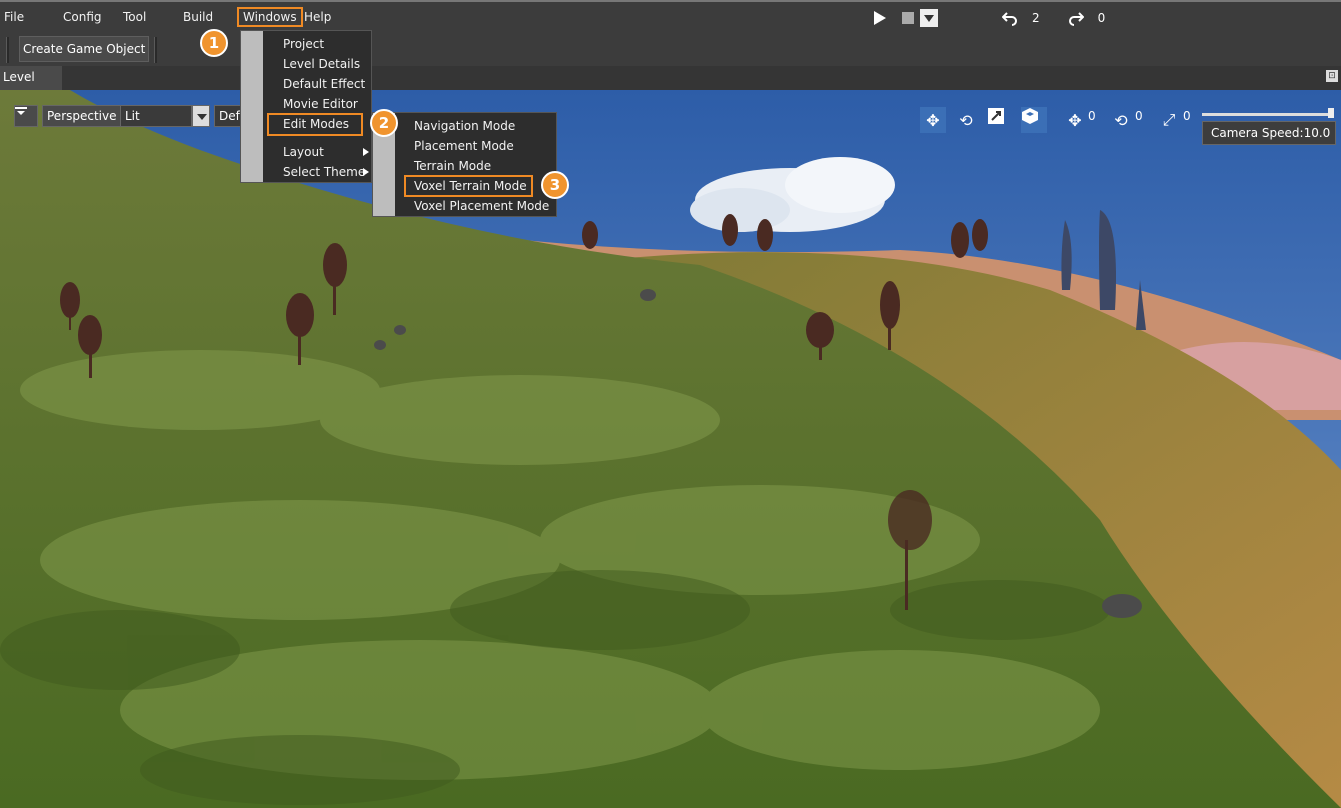 Image resolution: width=1341 pixels, height=808 pixels. Describe the element at coordinates (1269, 133) in the screenshot. I see `camera-speed-label: Camera Speed:10.0` at that location.